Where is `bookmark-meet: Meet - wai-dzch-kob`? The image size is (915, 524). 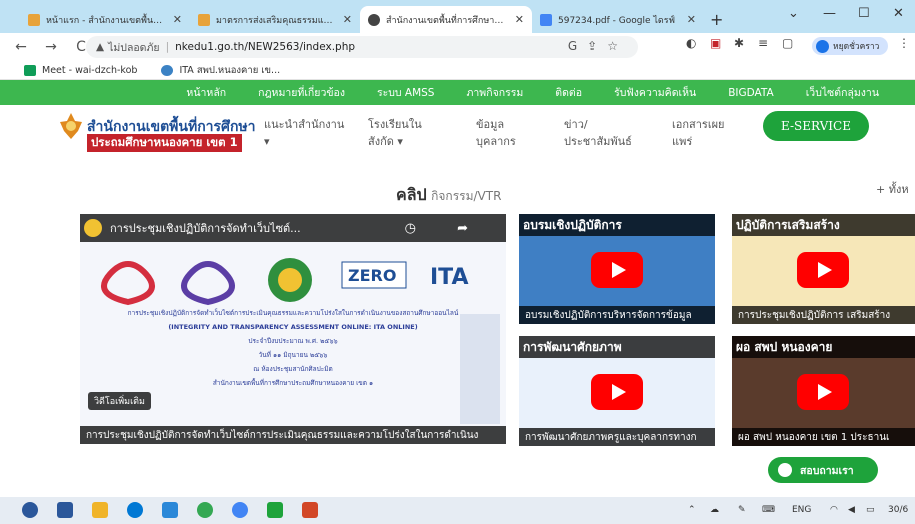 bookmark-meet: Meet - wai-dzch-kob is located at coordinates (81, 70).